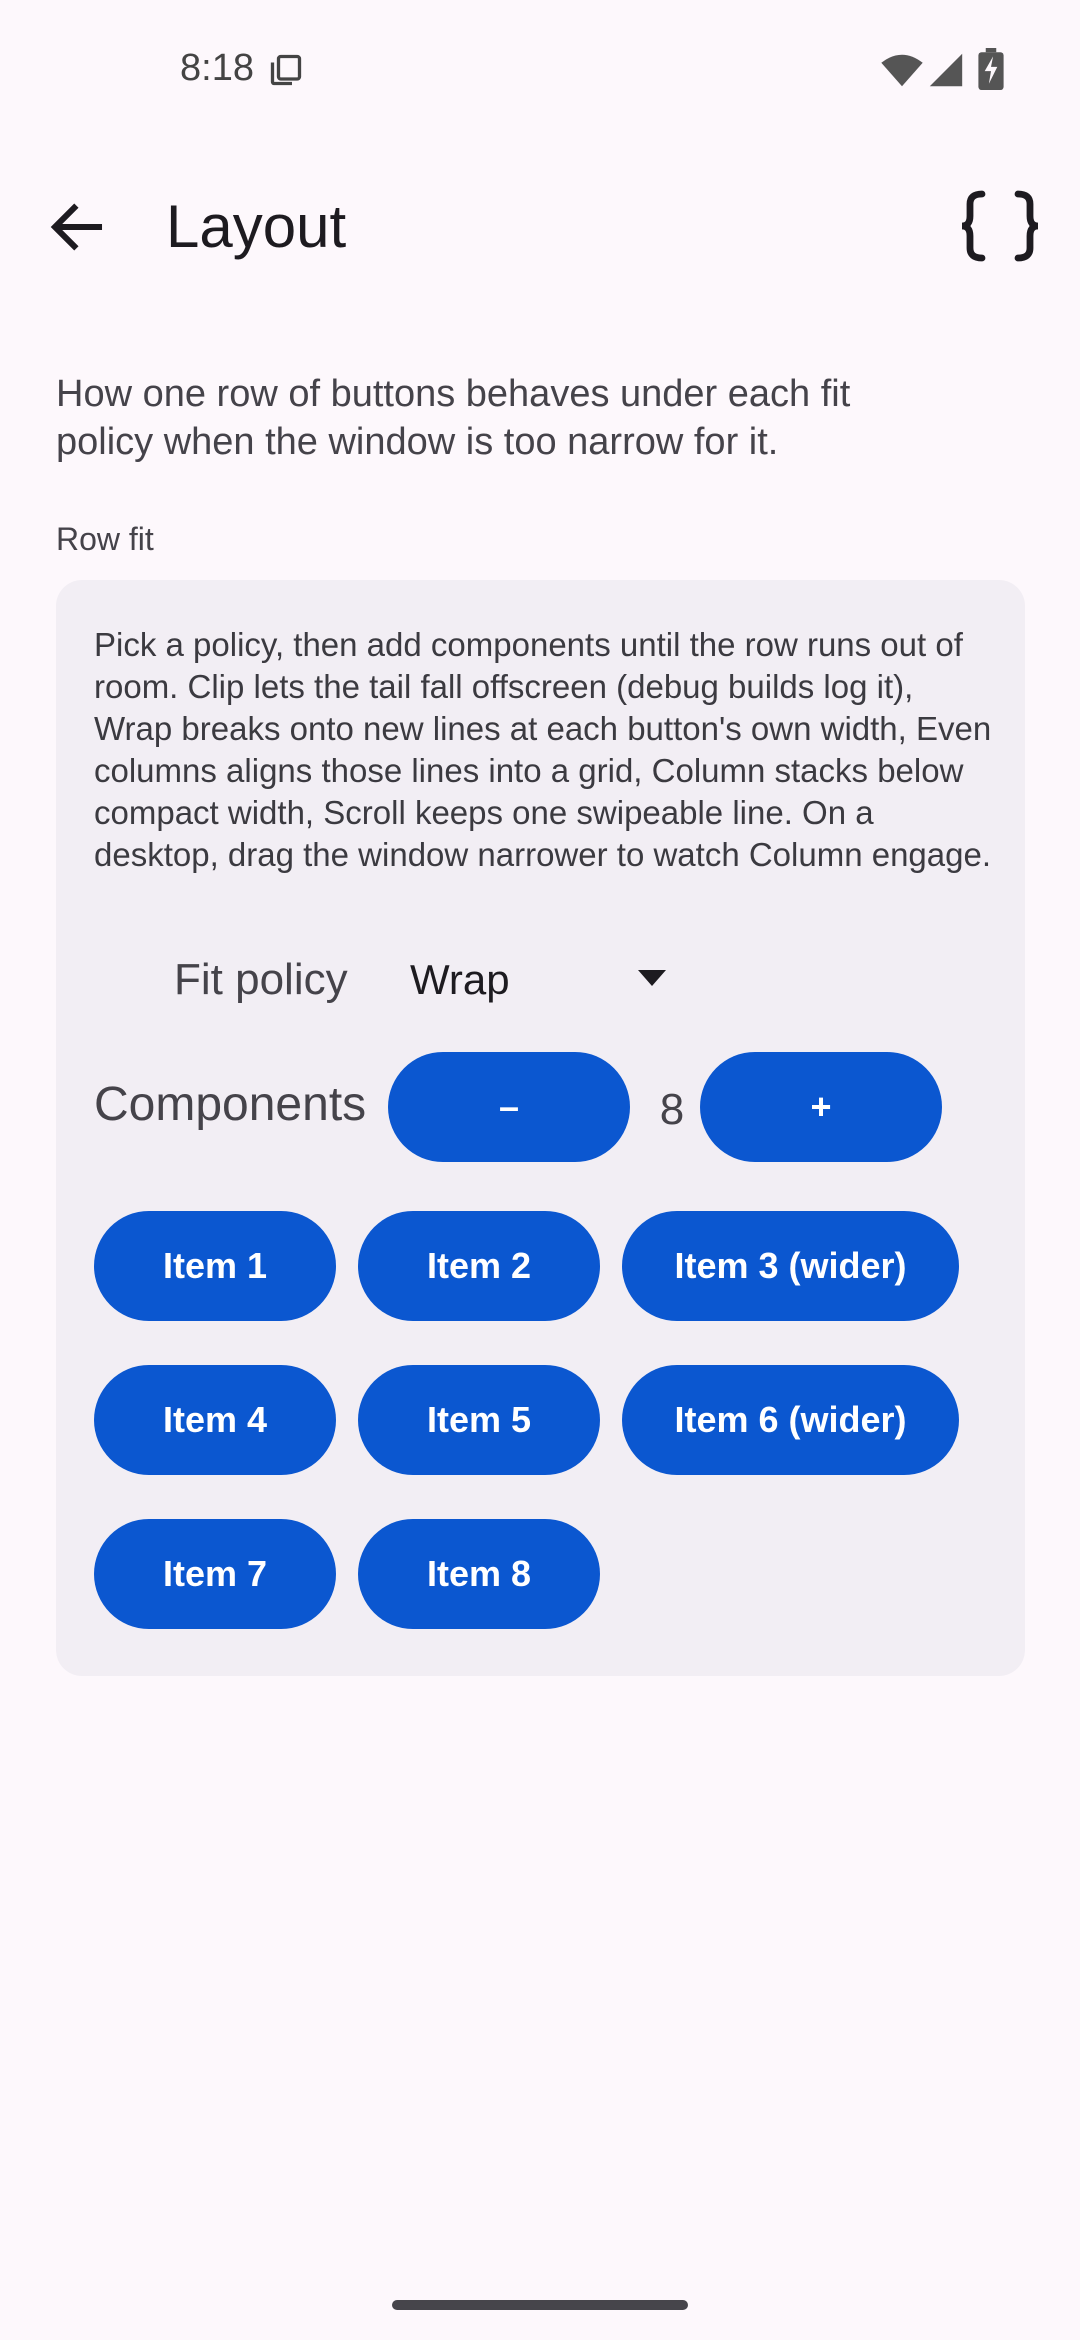 This screenshot has width=1080, height=2340. I want to click on fit-policy-dropdown: Wrap, so click(550, 980).